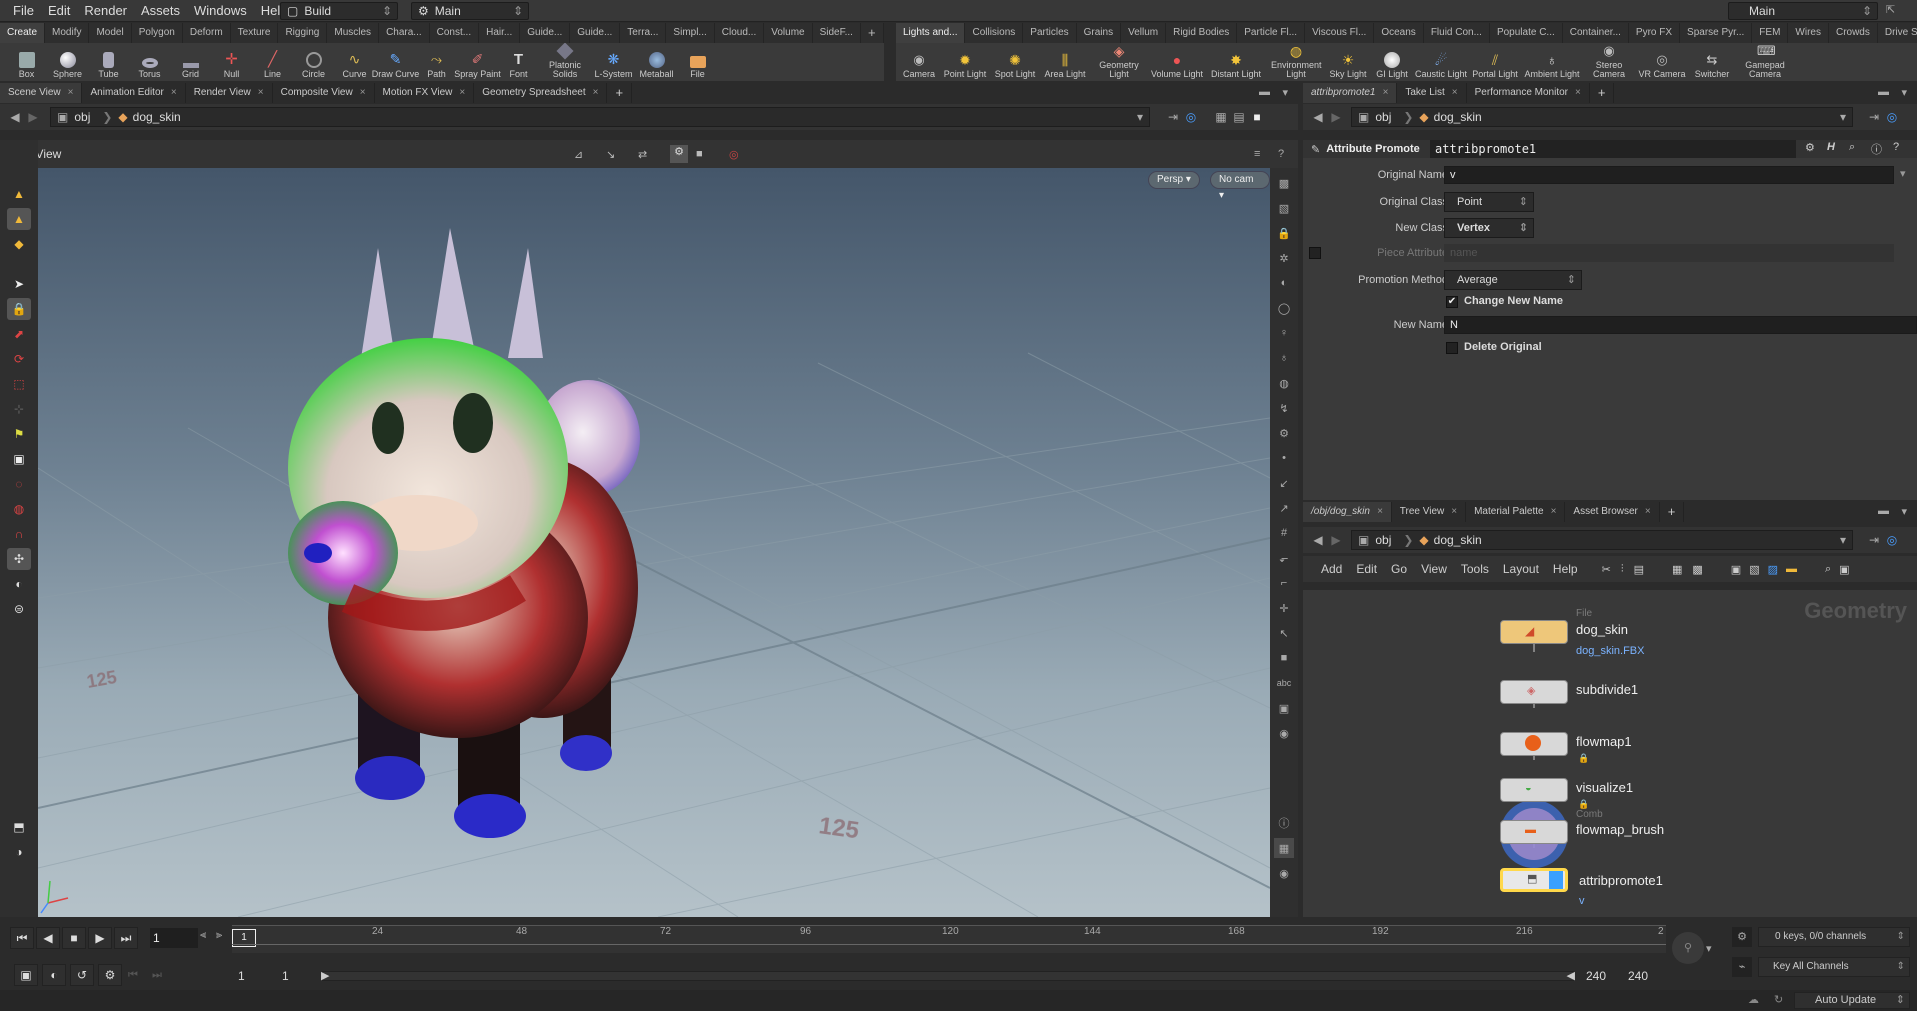  I want to click on tool-point-light: ✹ Point Light, so click(965, 62).